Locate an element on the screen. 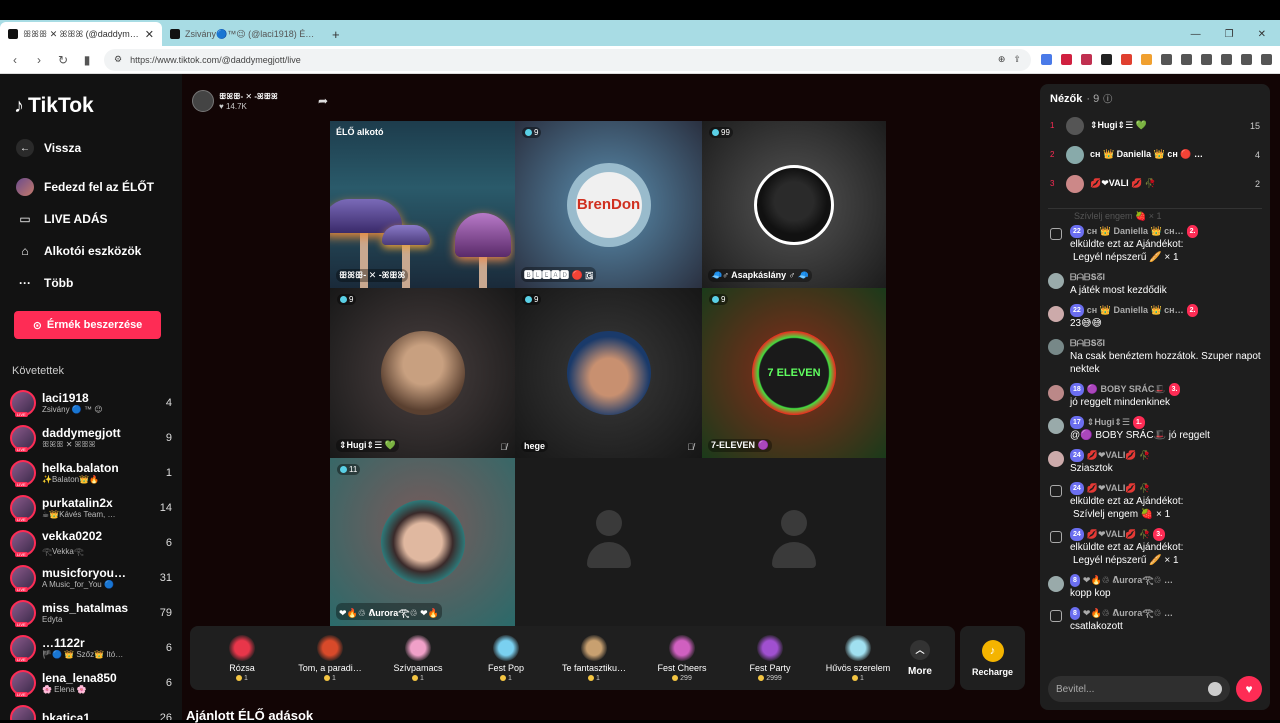 This screenshot has height=723, width=1280. chat-message: 22 ᴄʜ 👑 Daniella 👑 ᴄʜ… 2. 23😅😅 is located at coordinates (1155, 317).